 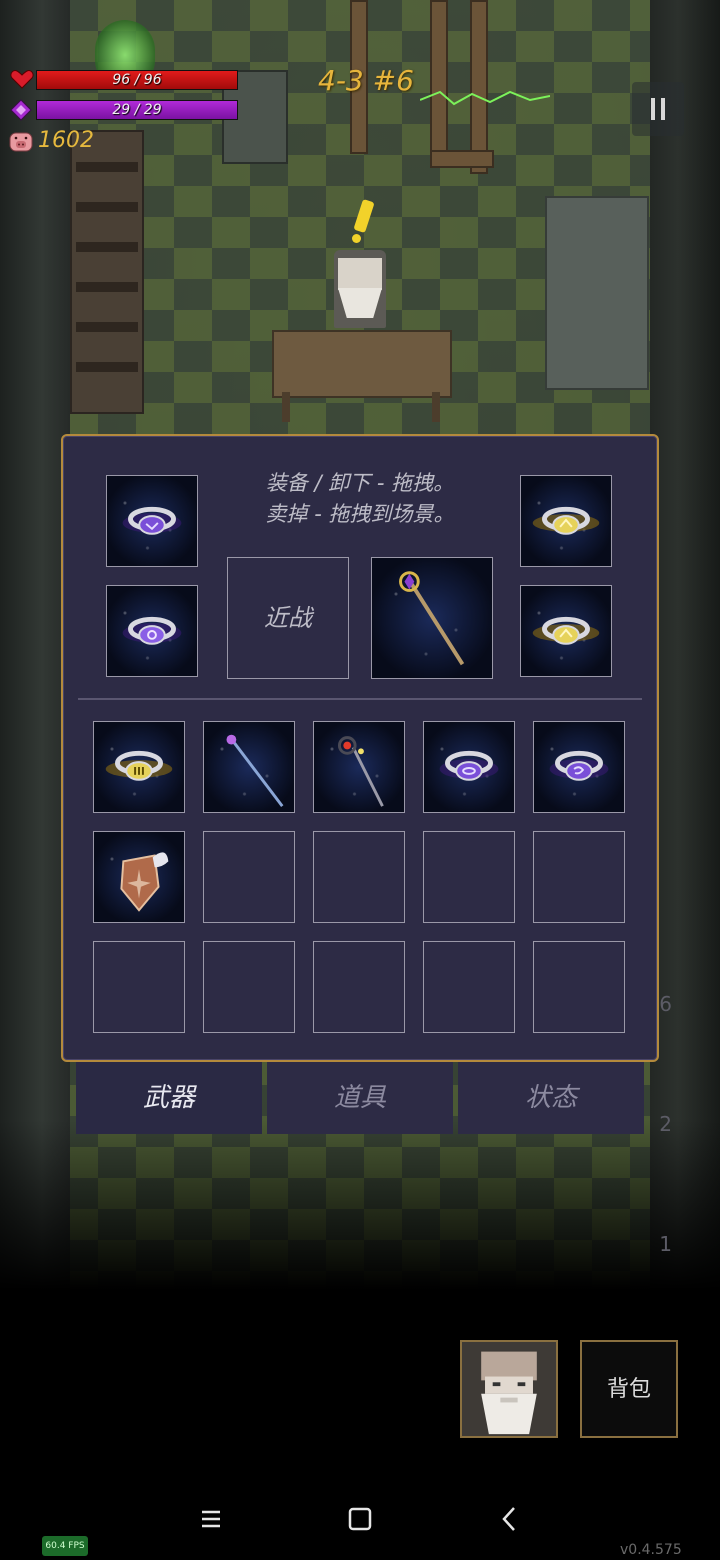 I want to click on purple-eye-ring-icon, so click(x=469, y=765).